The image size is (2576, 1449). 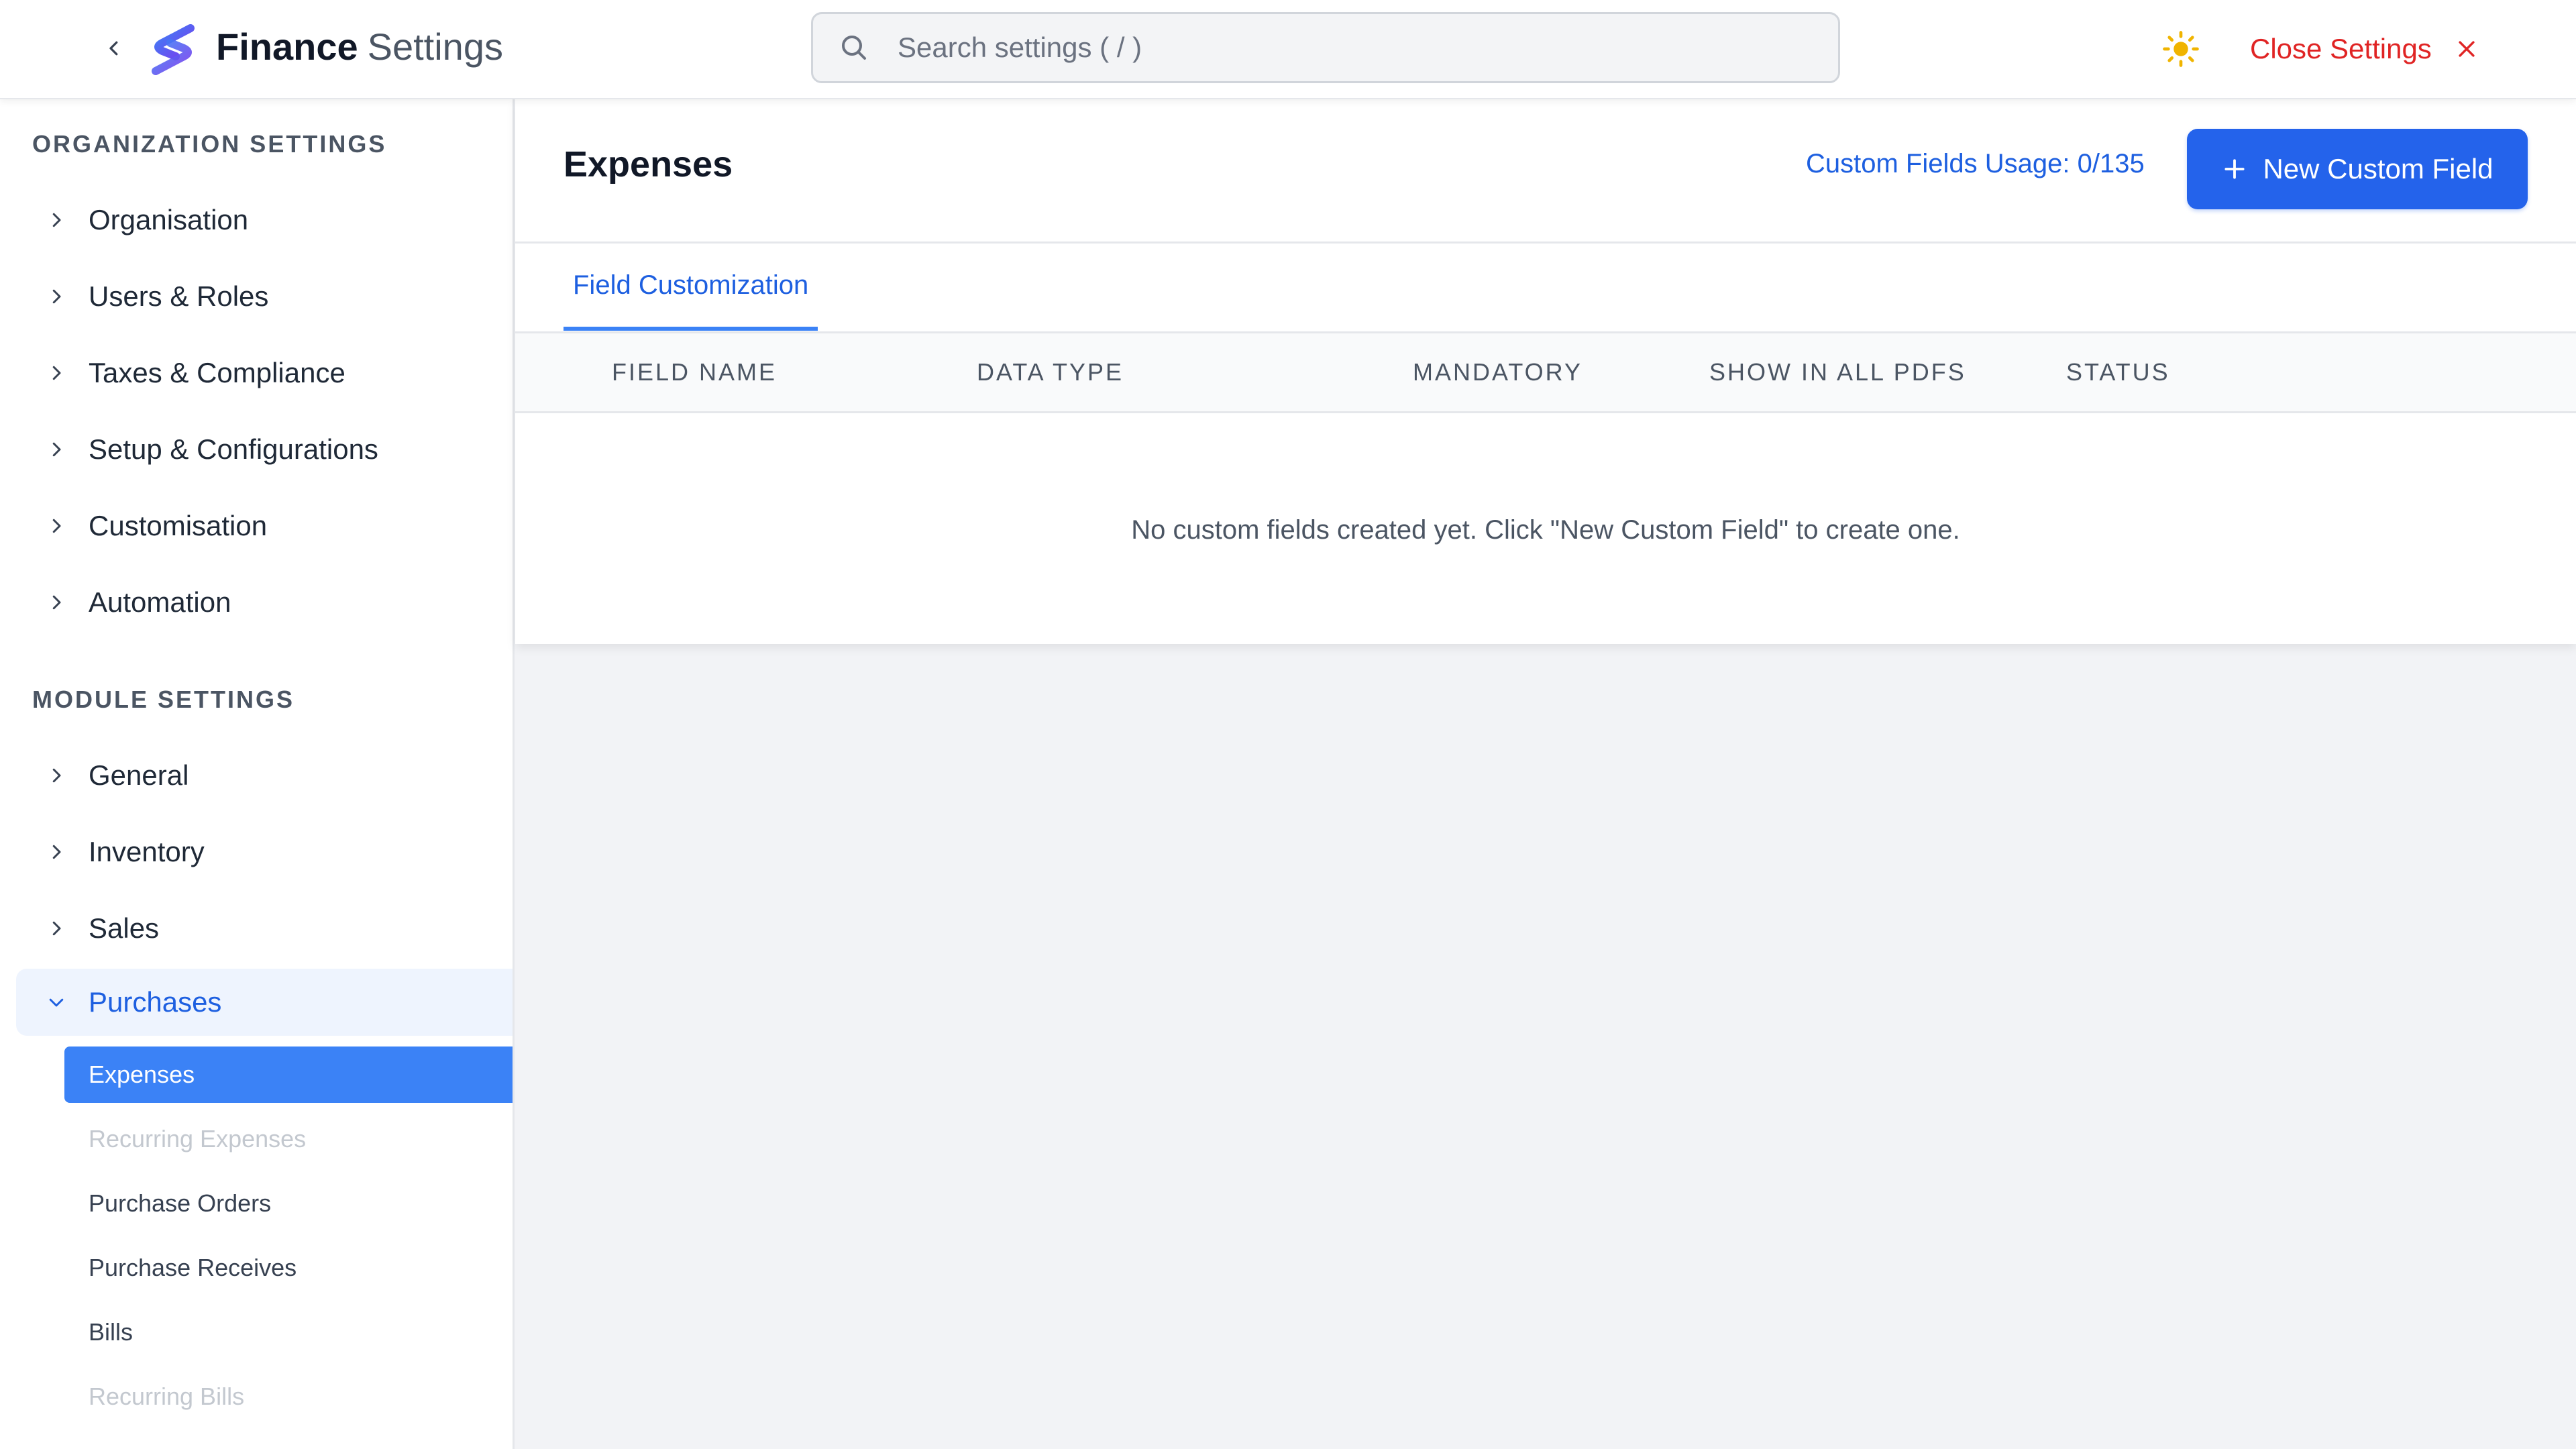 I want to click on sidebar-item-taxes-compliance: Taxes & Compliance, so click(x=256, y=373).